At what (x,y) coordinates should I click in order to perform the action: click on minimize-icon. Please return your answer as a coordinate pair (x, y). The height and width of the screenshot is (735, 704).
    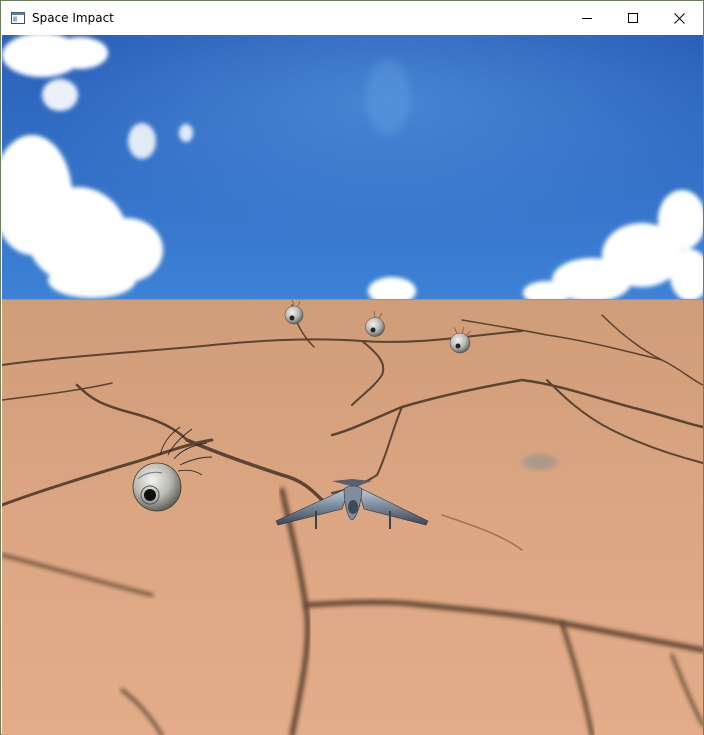
    Looking at the image, I should click on (587, 18).